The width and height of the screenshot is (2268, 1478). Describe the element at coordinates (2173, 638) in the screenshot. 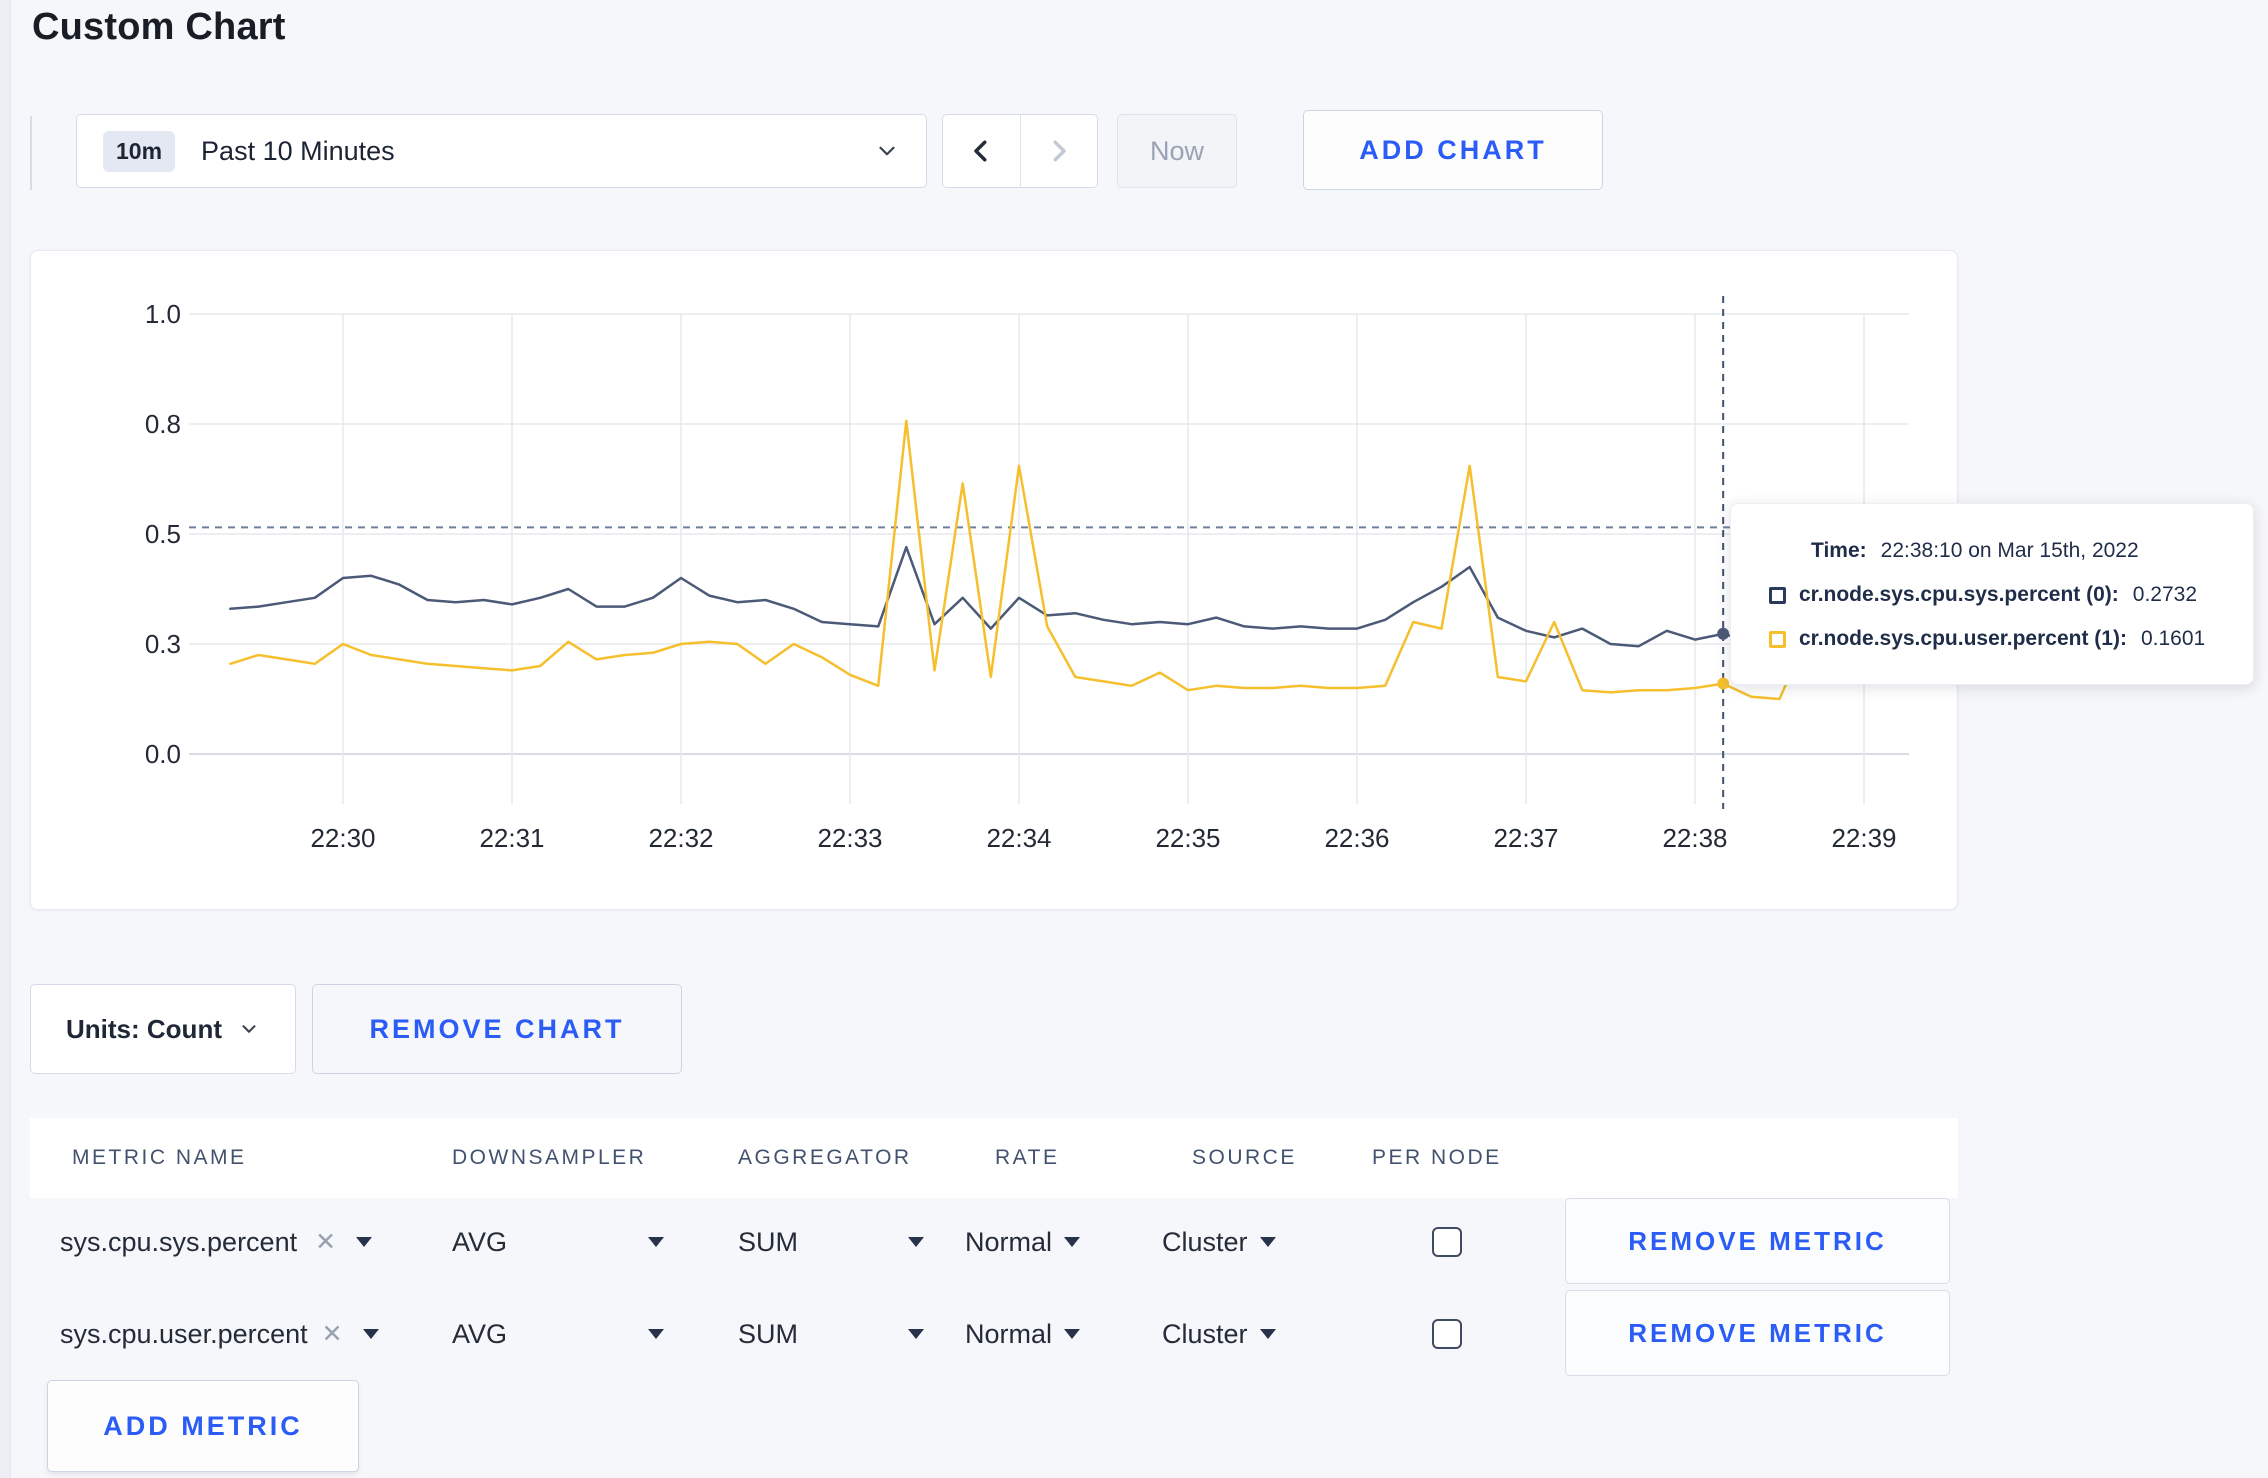

I see `tooltip-series-value: 0.1601` at that location.